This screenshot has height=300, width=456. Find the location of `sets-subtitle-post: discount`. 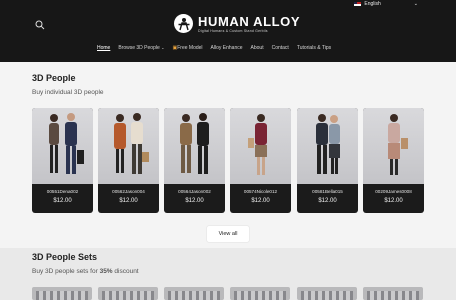

sets-subtitle-post: discount is located at coordinates (125, 271).